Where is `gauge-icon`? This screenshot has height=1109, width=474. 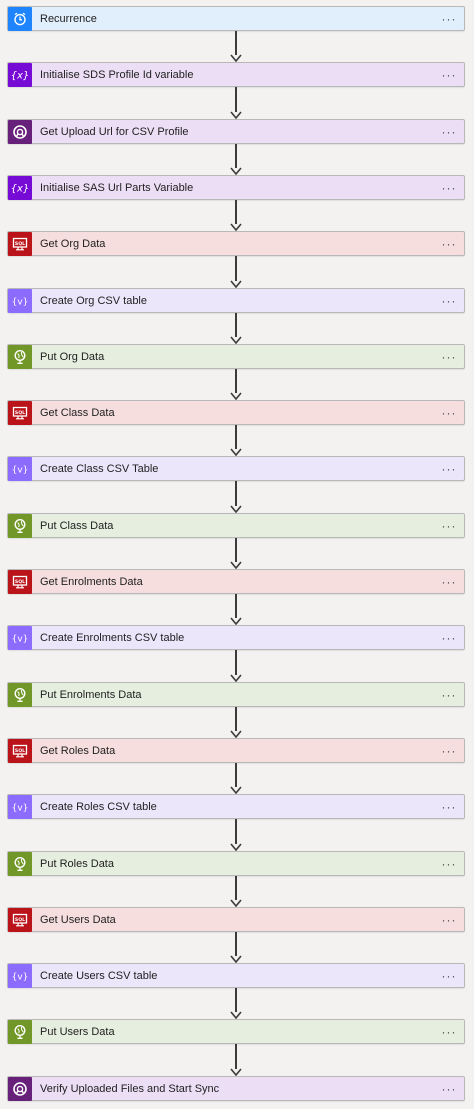 gauge-icon is located at coordinates (20, 131).